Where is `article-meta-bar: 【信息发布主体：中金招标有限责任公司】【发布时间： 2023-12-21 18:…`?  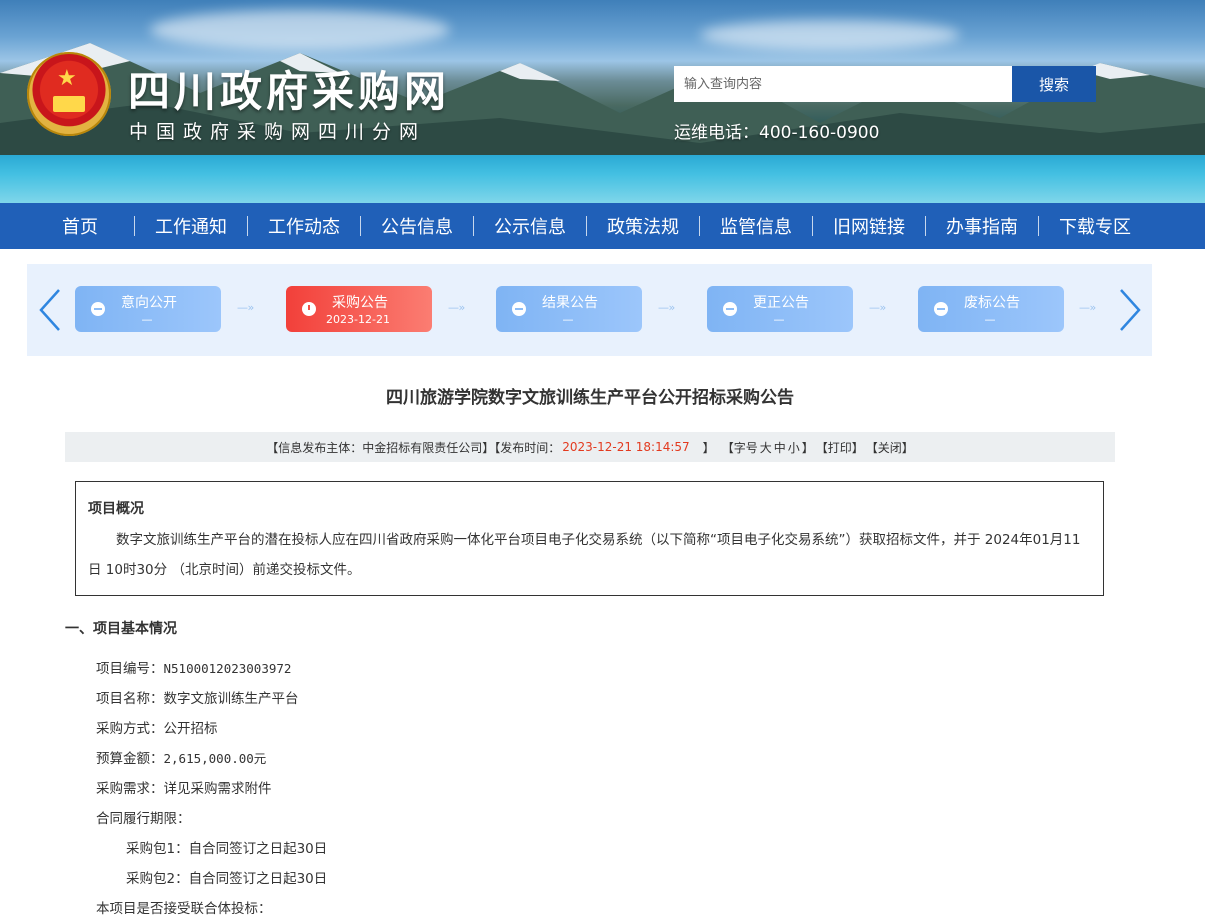 article-meta-bar: 【信息发布主体：中金招标有限责任公司】【发布时间： 2023-12-21 18:… is located at coordinates (590, 447).